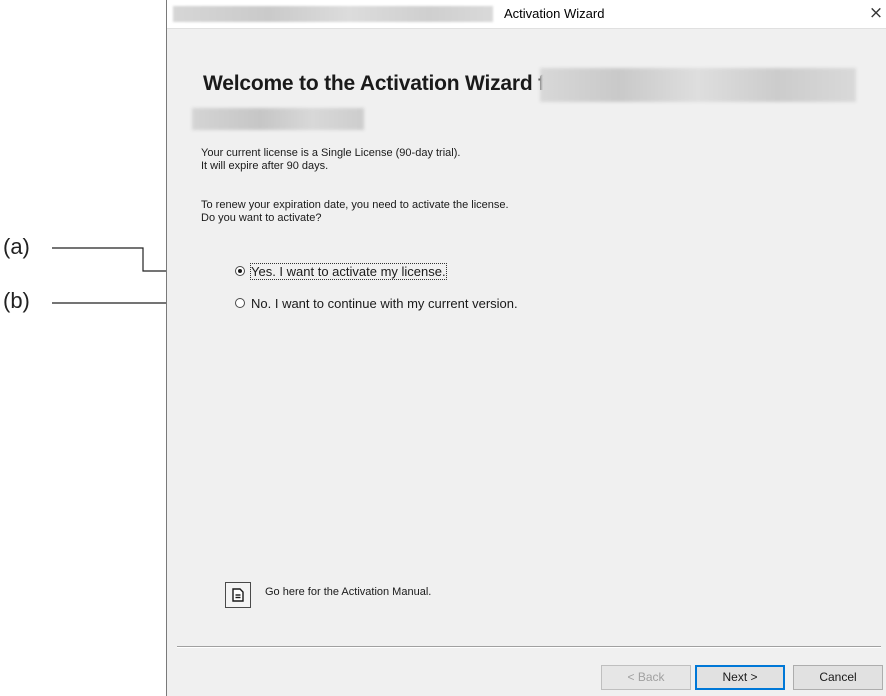 The height and width of the screenshot is (696, 886). I want to click on footer-separator, so click(529, 647).